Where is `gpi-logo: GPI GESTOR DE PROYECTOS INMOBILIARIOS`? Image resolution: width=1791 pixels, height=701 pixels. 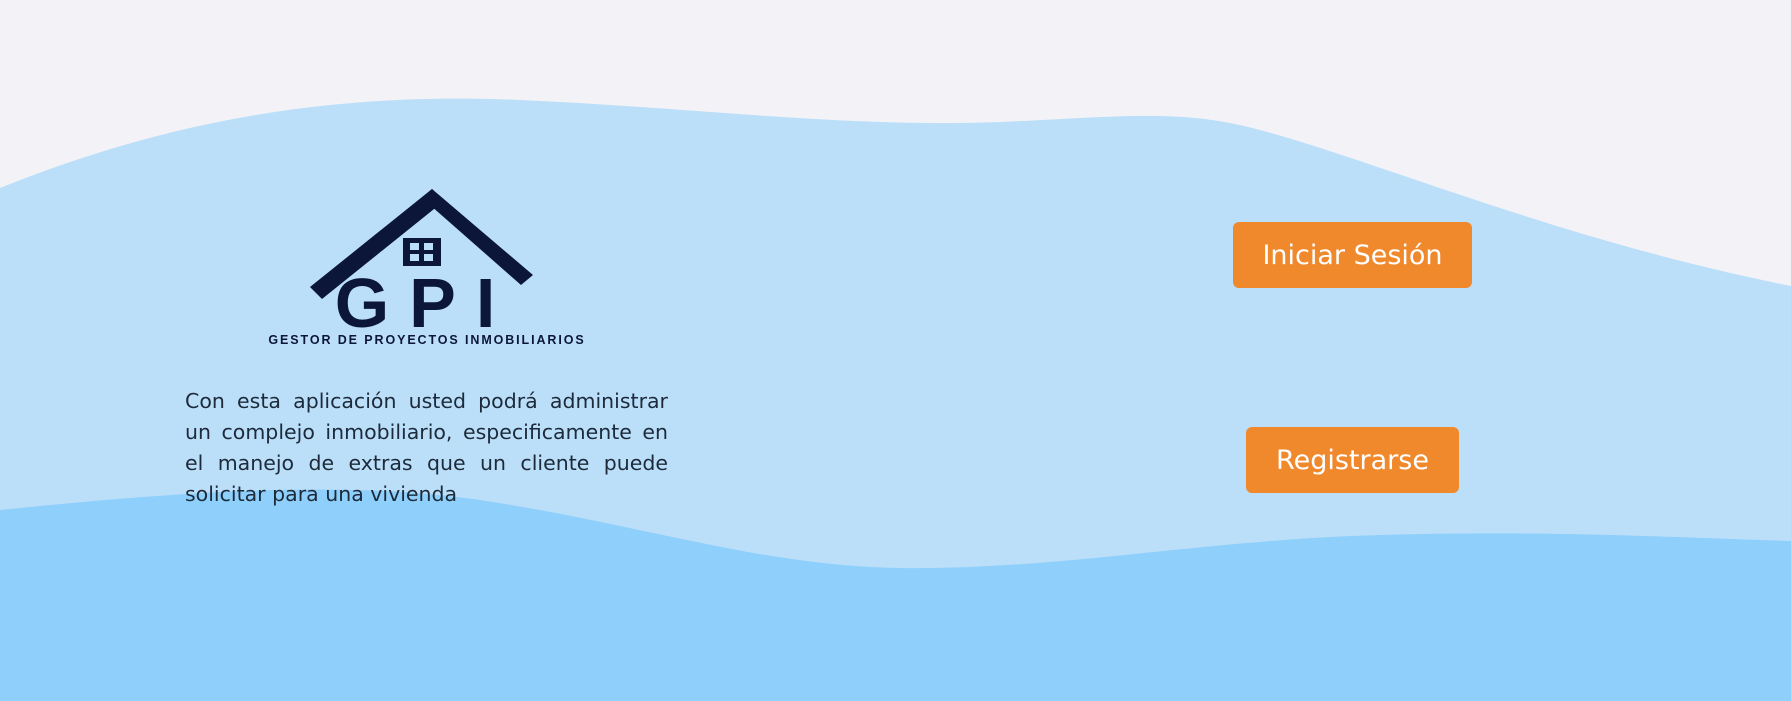
gpi-logo: GPI GESTOR DE PROYECTOS INMOBILIARIOS is located at coordinates (426, 268).